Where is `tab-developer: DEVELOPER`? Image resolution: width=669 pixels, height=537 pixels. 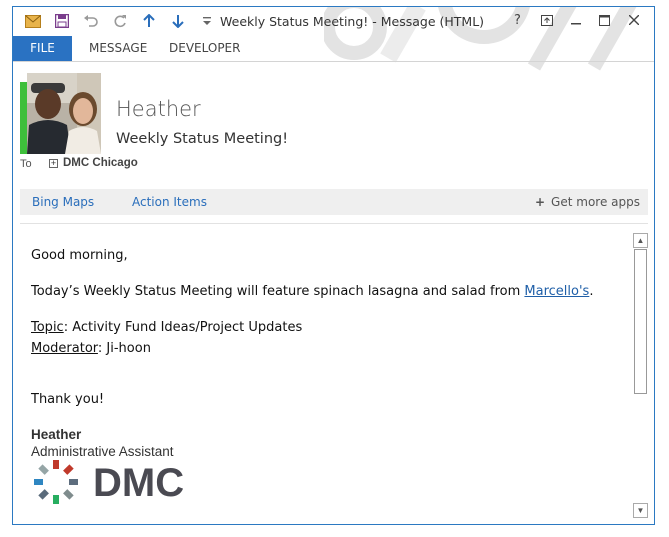 tab-developer: DEVELOPER is located at coordinates (204, 48).